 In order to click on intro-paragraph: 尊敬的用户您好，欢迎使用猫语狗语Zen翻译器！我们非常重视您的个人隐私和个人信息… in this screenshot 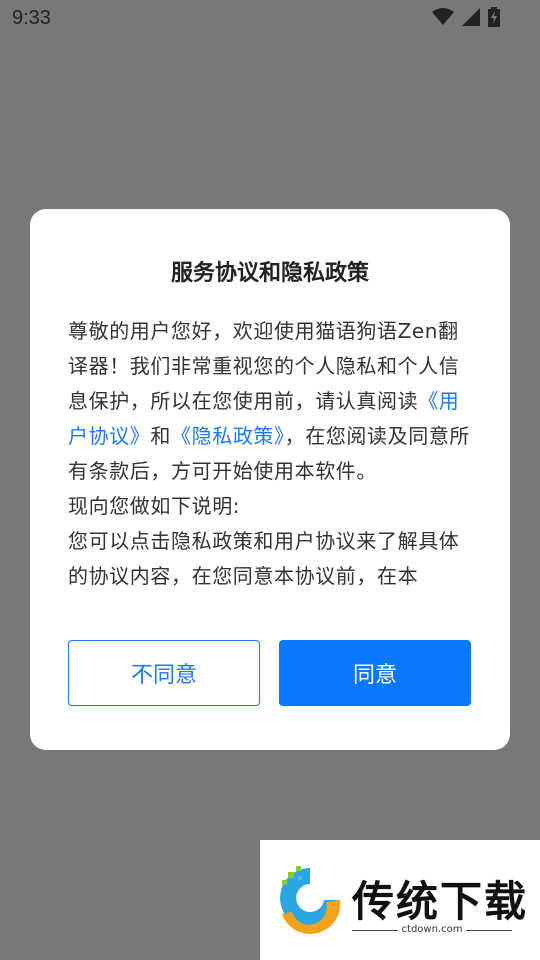, I will do `click(273, 401)`.